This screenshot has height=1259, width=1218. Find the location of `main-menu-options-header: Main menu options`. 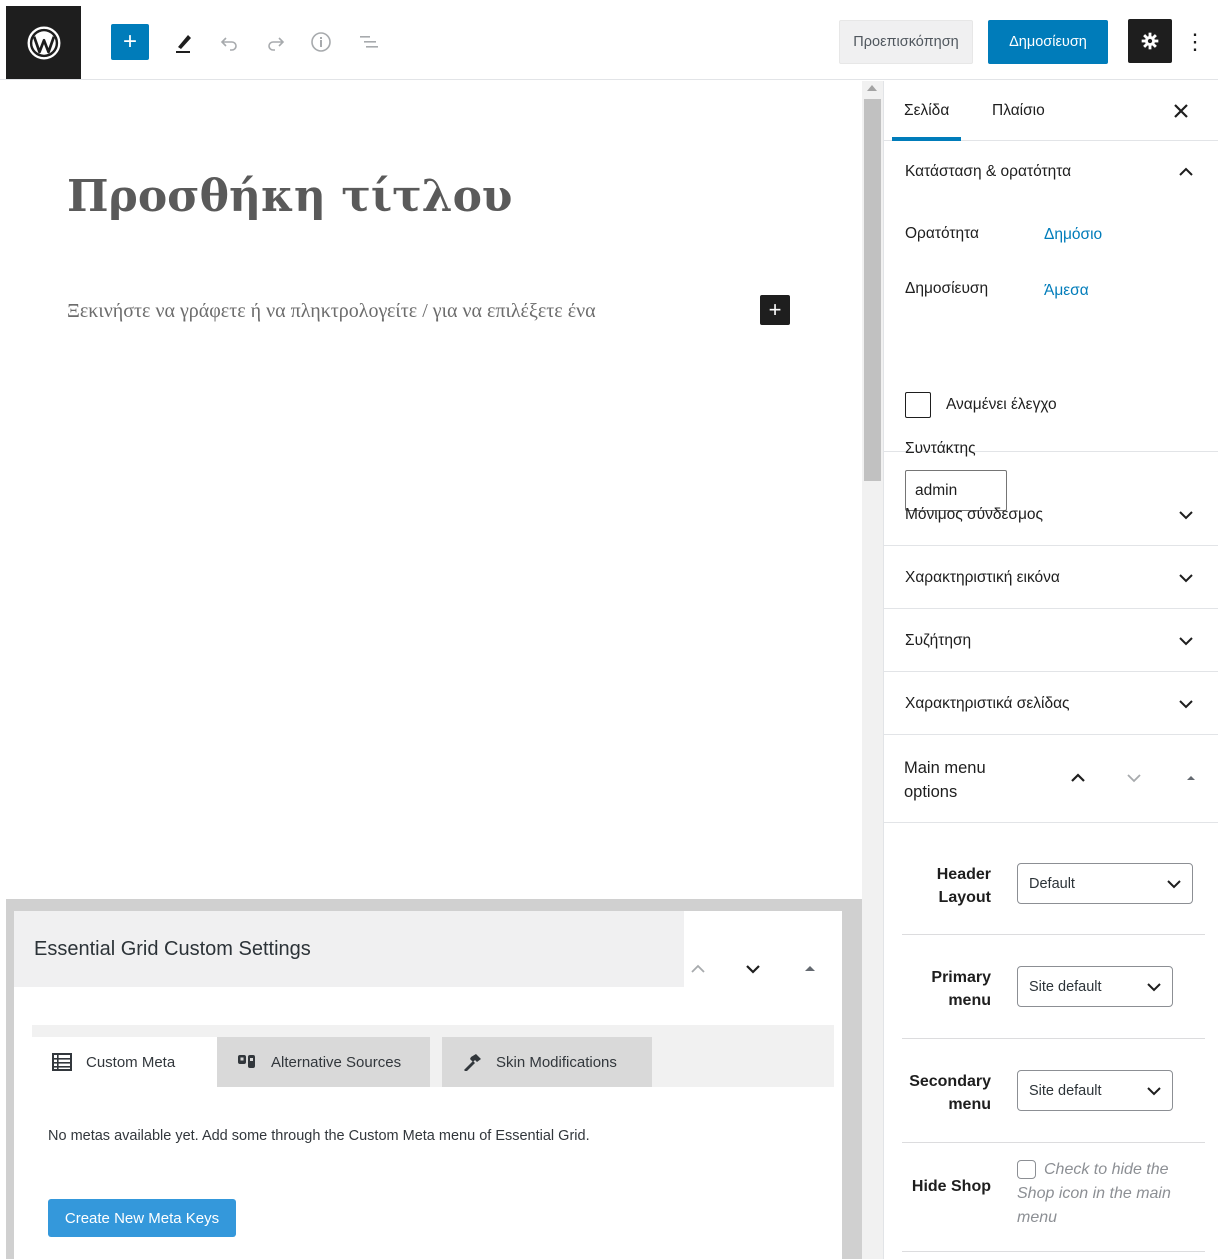

main-menu-options-header: Main menu options is located at coordinates (1051, 779).